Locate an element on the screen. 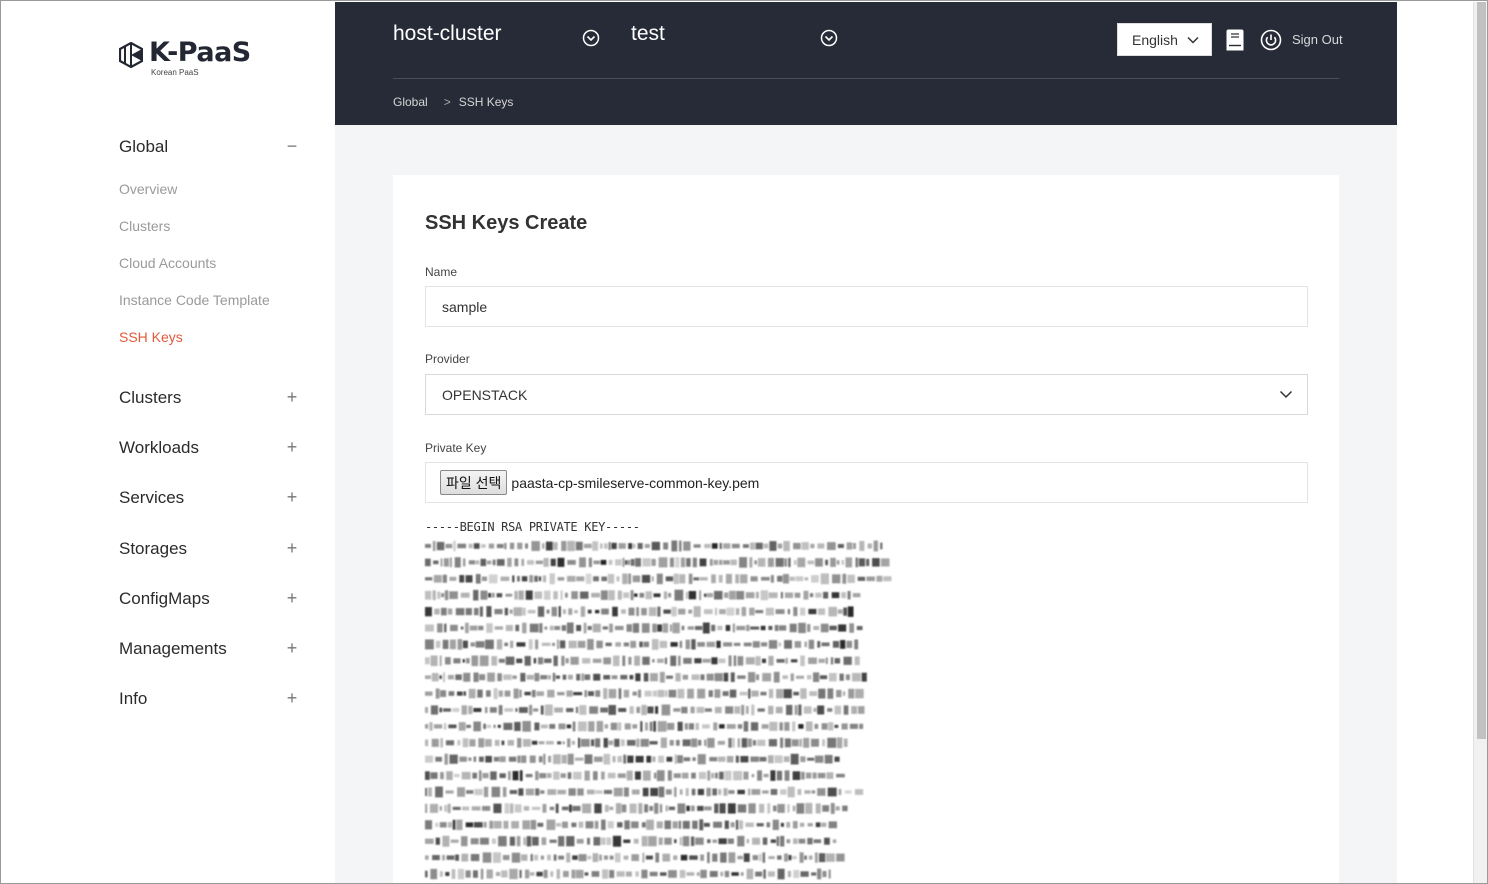 The height and width of the screenshot is (884, 1488). name-input-value: sample is located at coordinates (465, 306).